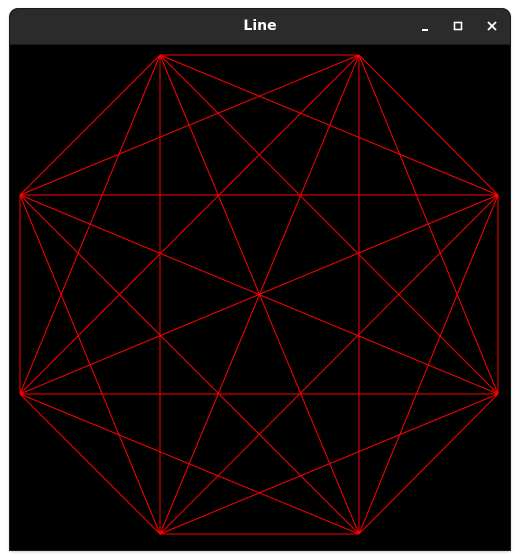  I want to click on minimize-button, so click(425, 26).